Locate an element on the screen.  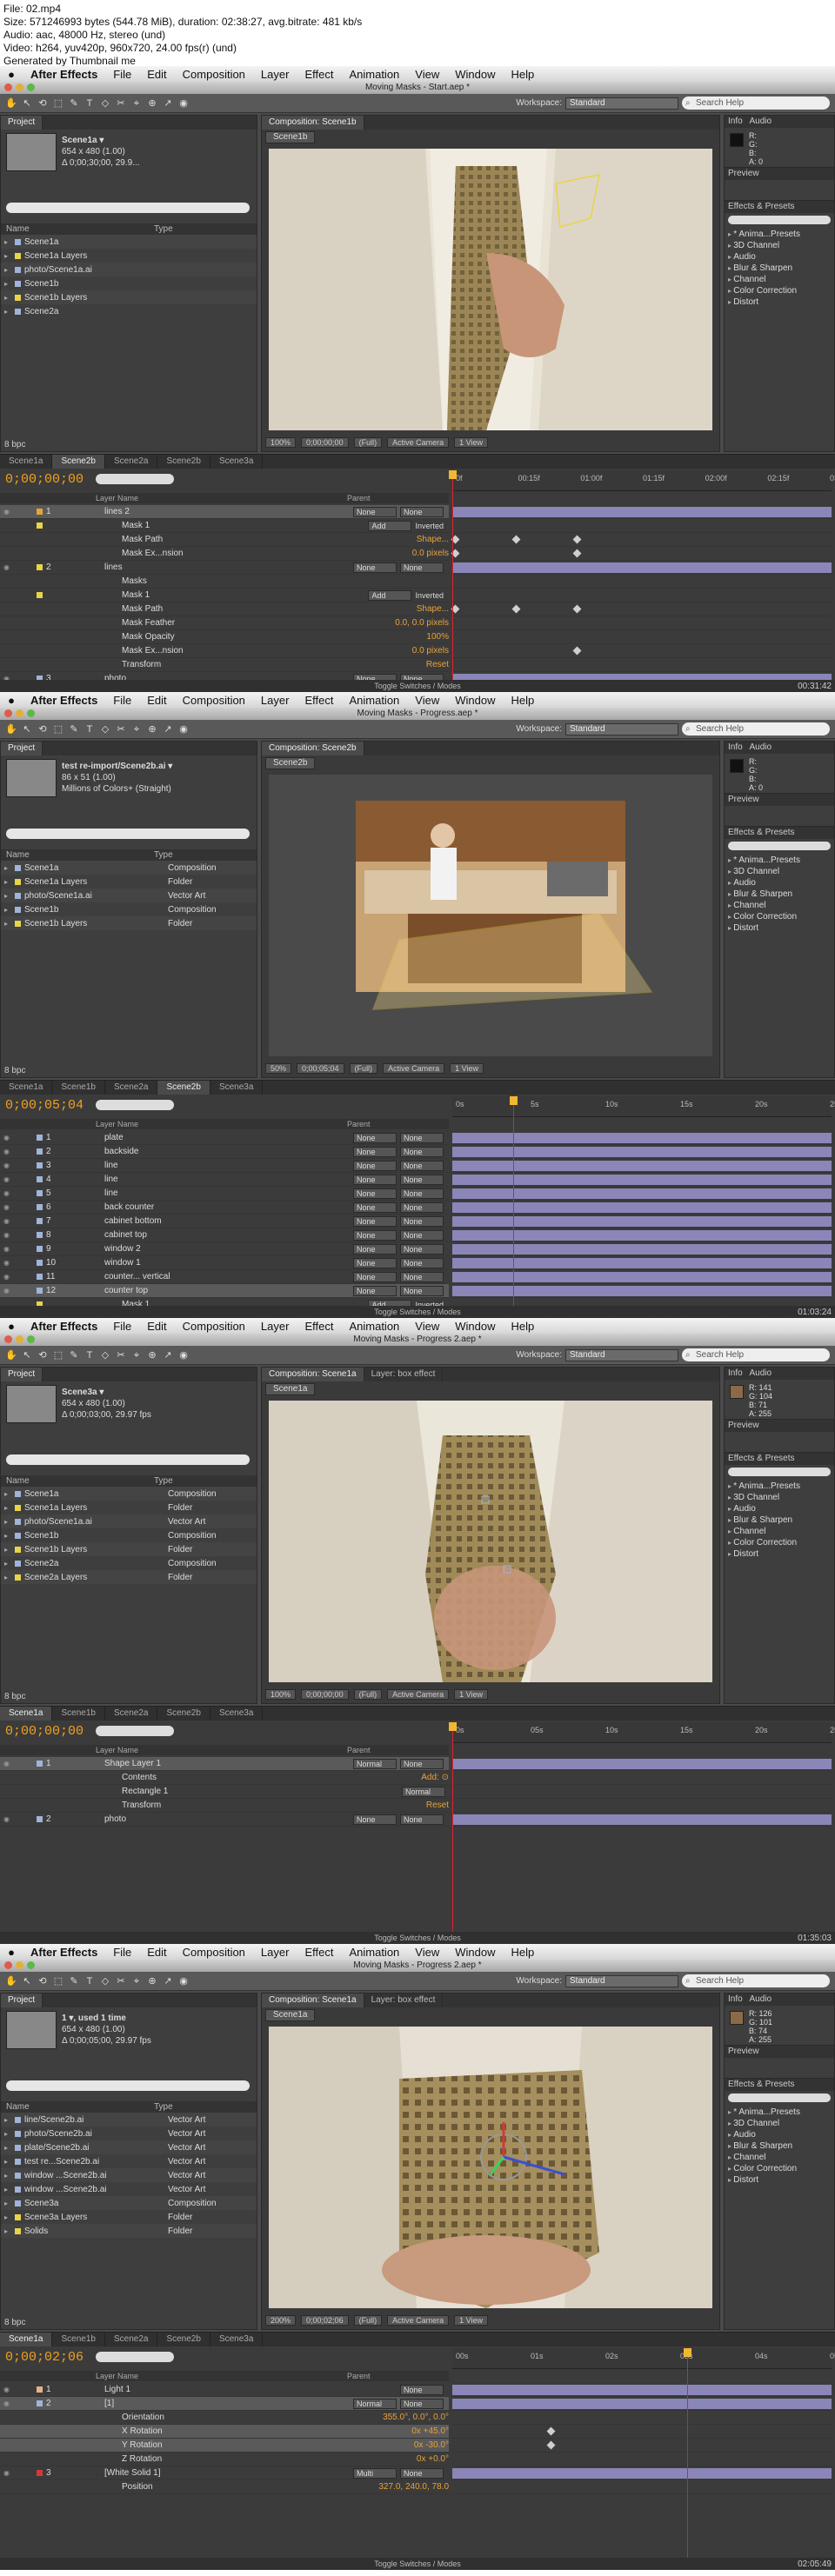
layer-name: [1] is located at coordinates (228, 2403).